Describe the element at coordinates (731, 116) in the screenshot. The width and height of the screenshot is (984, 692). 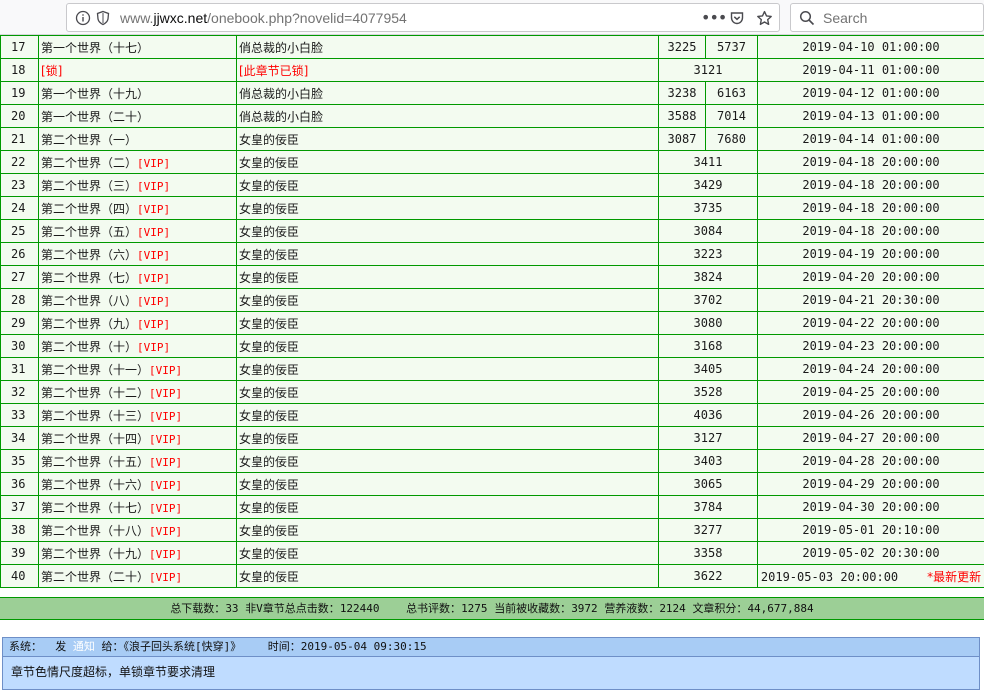
I see `click-count: 7014` at that location.